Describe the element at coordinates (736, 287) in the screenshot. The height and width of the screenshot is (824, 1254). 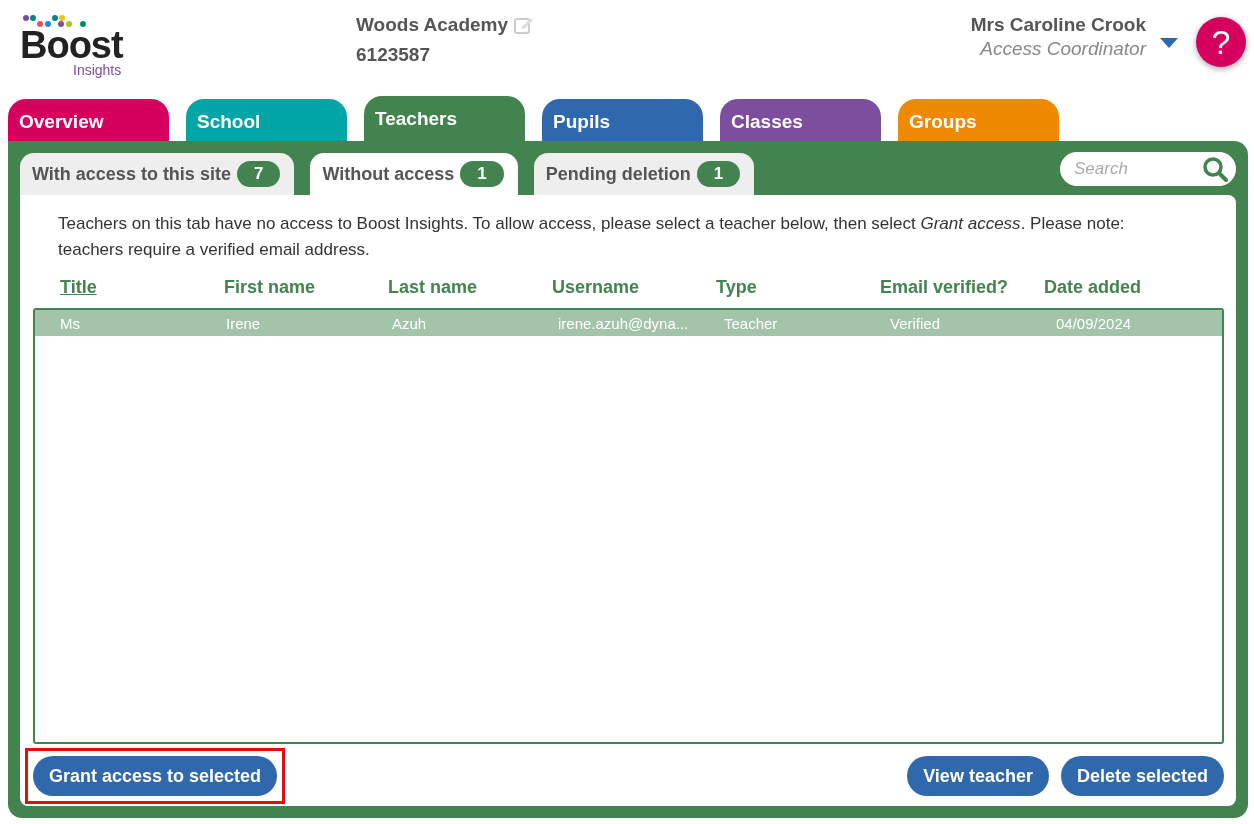
I see `column-header: Type` at that location.